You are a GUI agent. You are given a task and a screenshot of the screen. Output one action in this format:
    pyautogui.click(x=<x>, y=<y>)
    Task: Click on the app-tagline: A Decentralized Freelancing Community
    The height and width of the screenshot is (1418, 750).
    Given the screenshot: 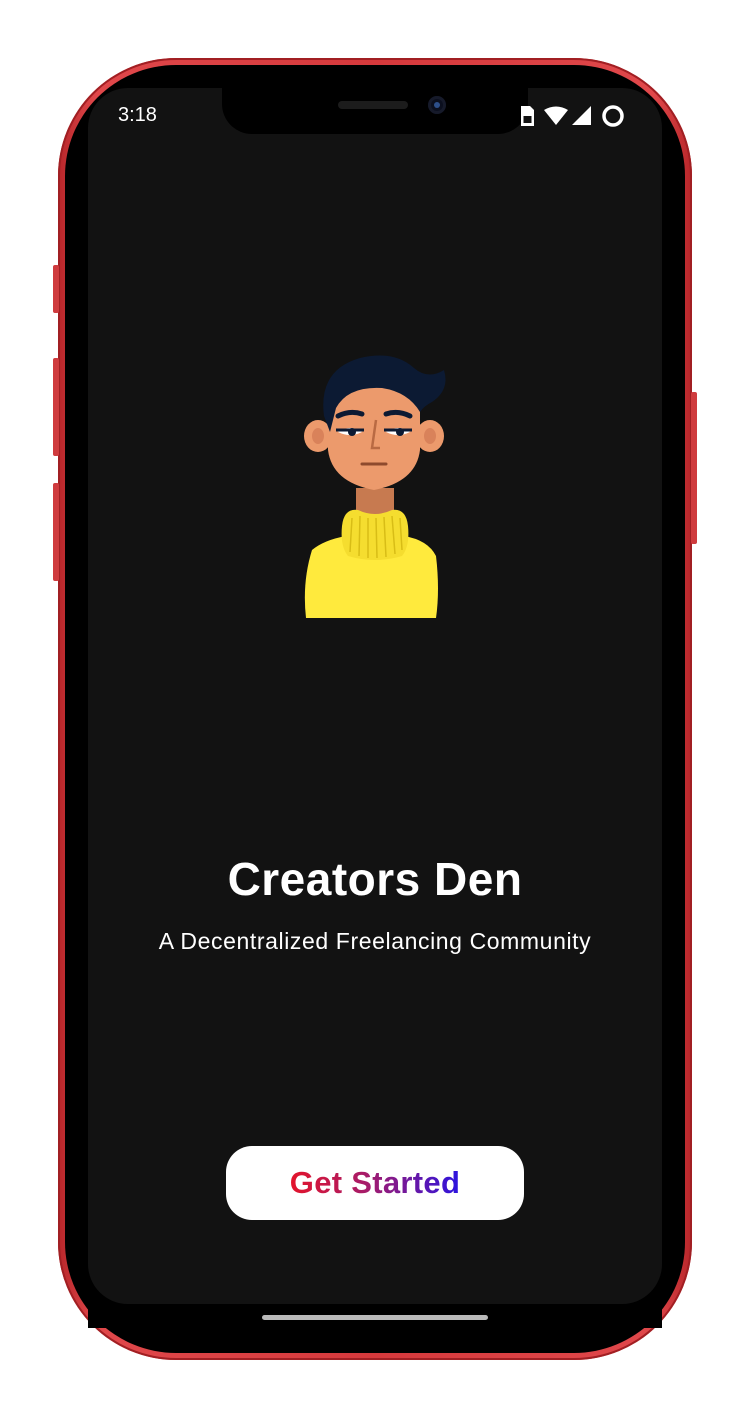 What is the action you would take?
    pyautogui.click(x=375, y=941)
    